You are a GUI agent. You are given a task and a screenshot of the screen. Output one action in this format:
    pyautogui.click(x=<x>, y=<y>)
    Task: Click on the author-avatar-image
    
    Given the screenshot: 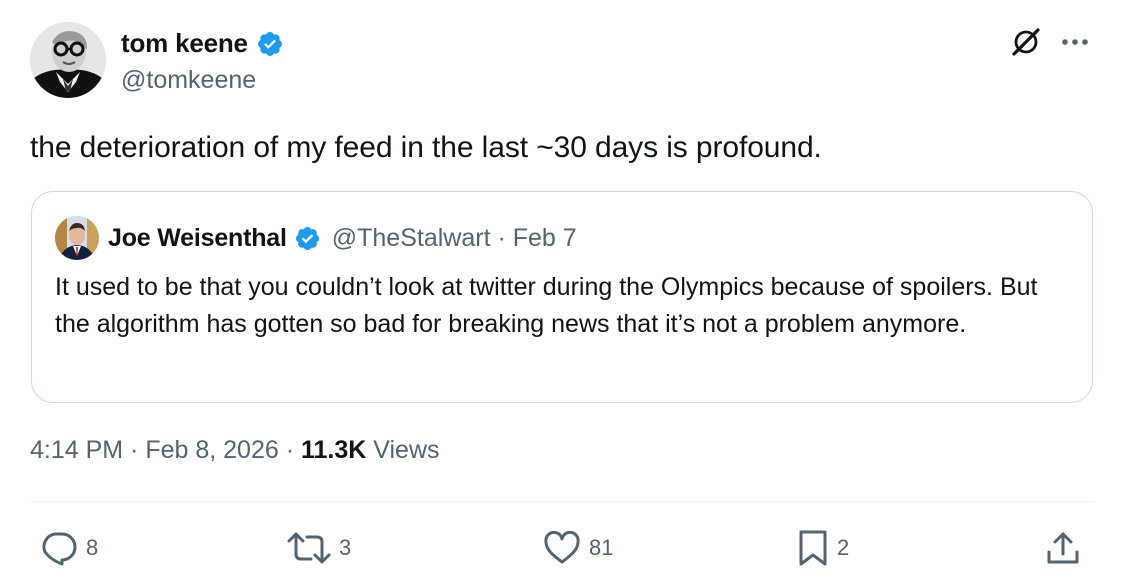 What is the action you would take?
    pyautogui.click(x=68, y=60)
    